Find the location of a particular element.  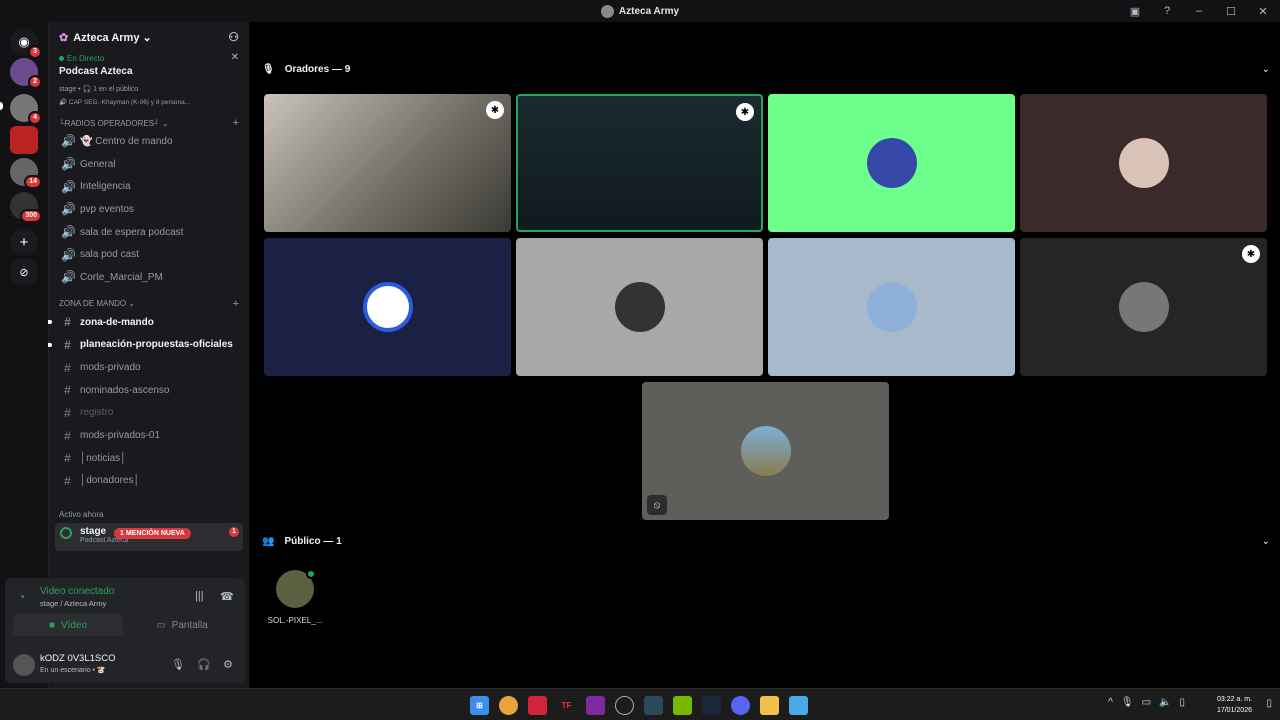

text-channel: # mods-privados-01 is located at coordinates (149, 435).